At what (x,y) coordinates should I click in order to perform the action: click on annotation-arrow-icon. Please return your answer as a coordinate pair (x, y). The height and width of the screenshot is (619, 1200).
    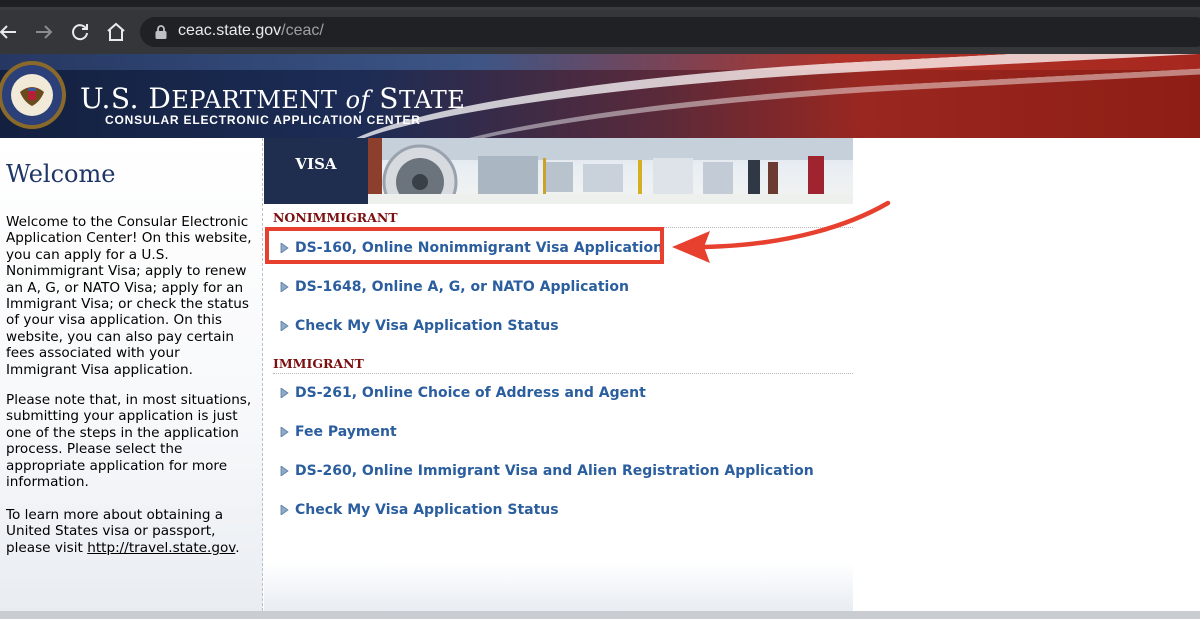
    Looking at the image, I should click on (781, 231).